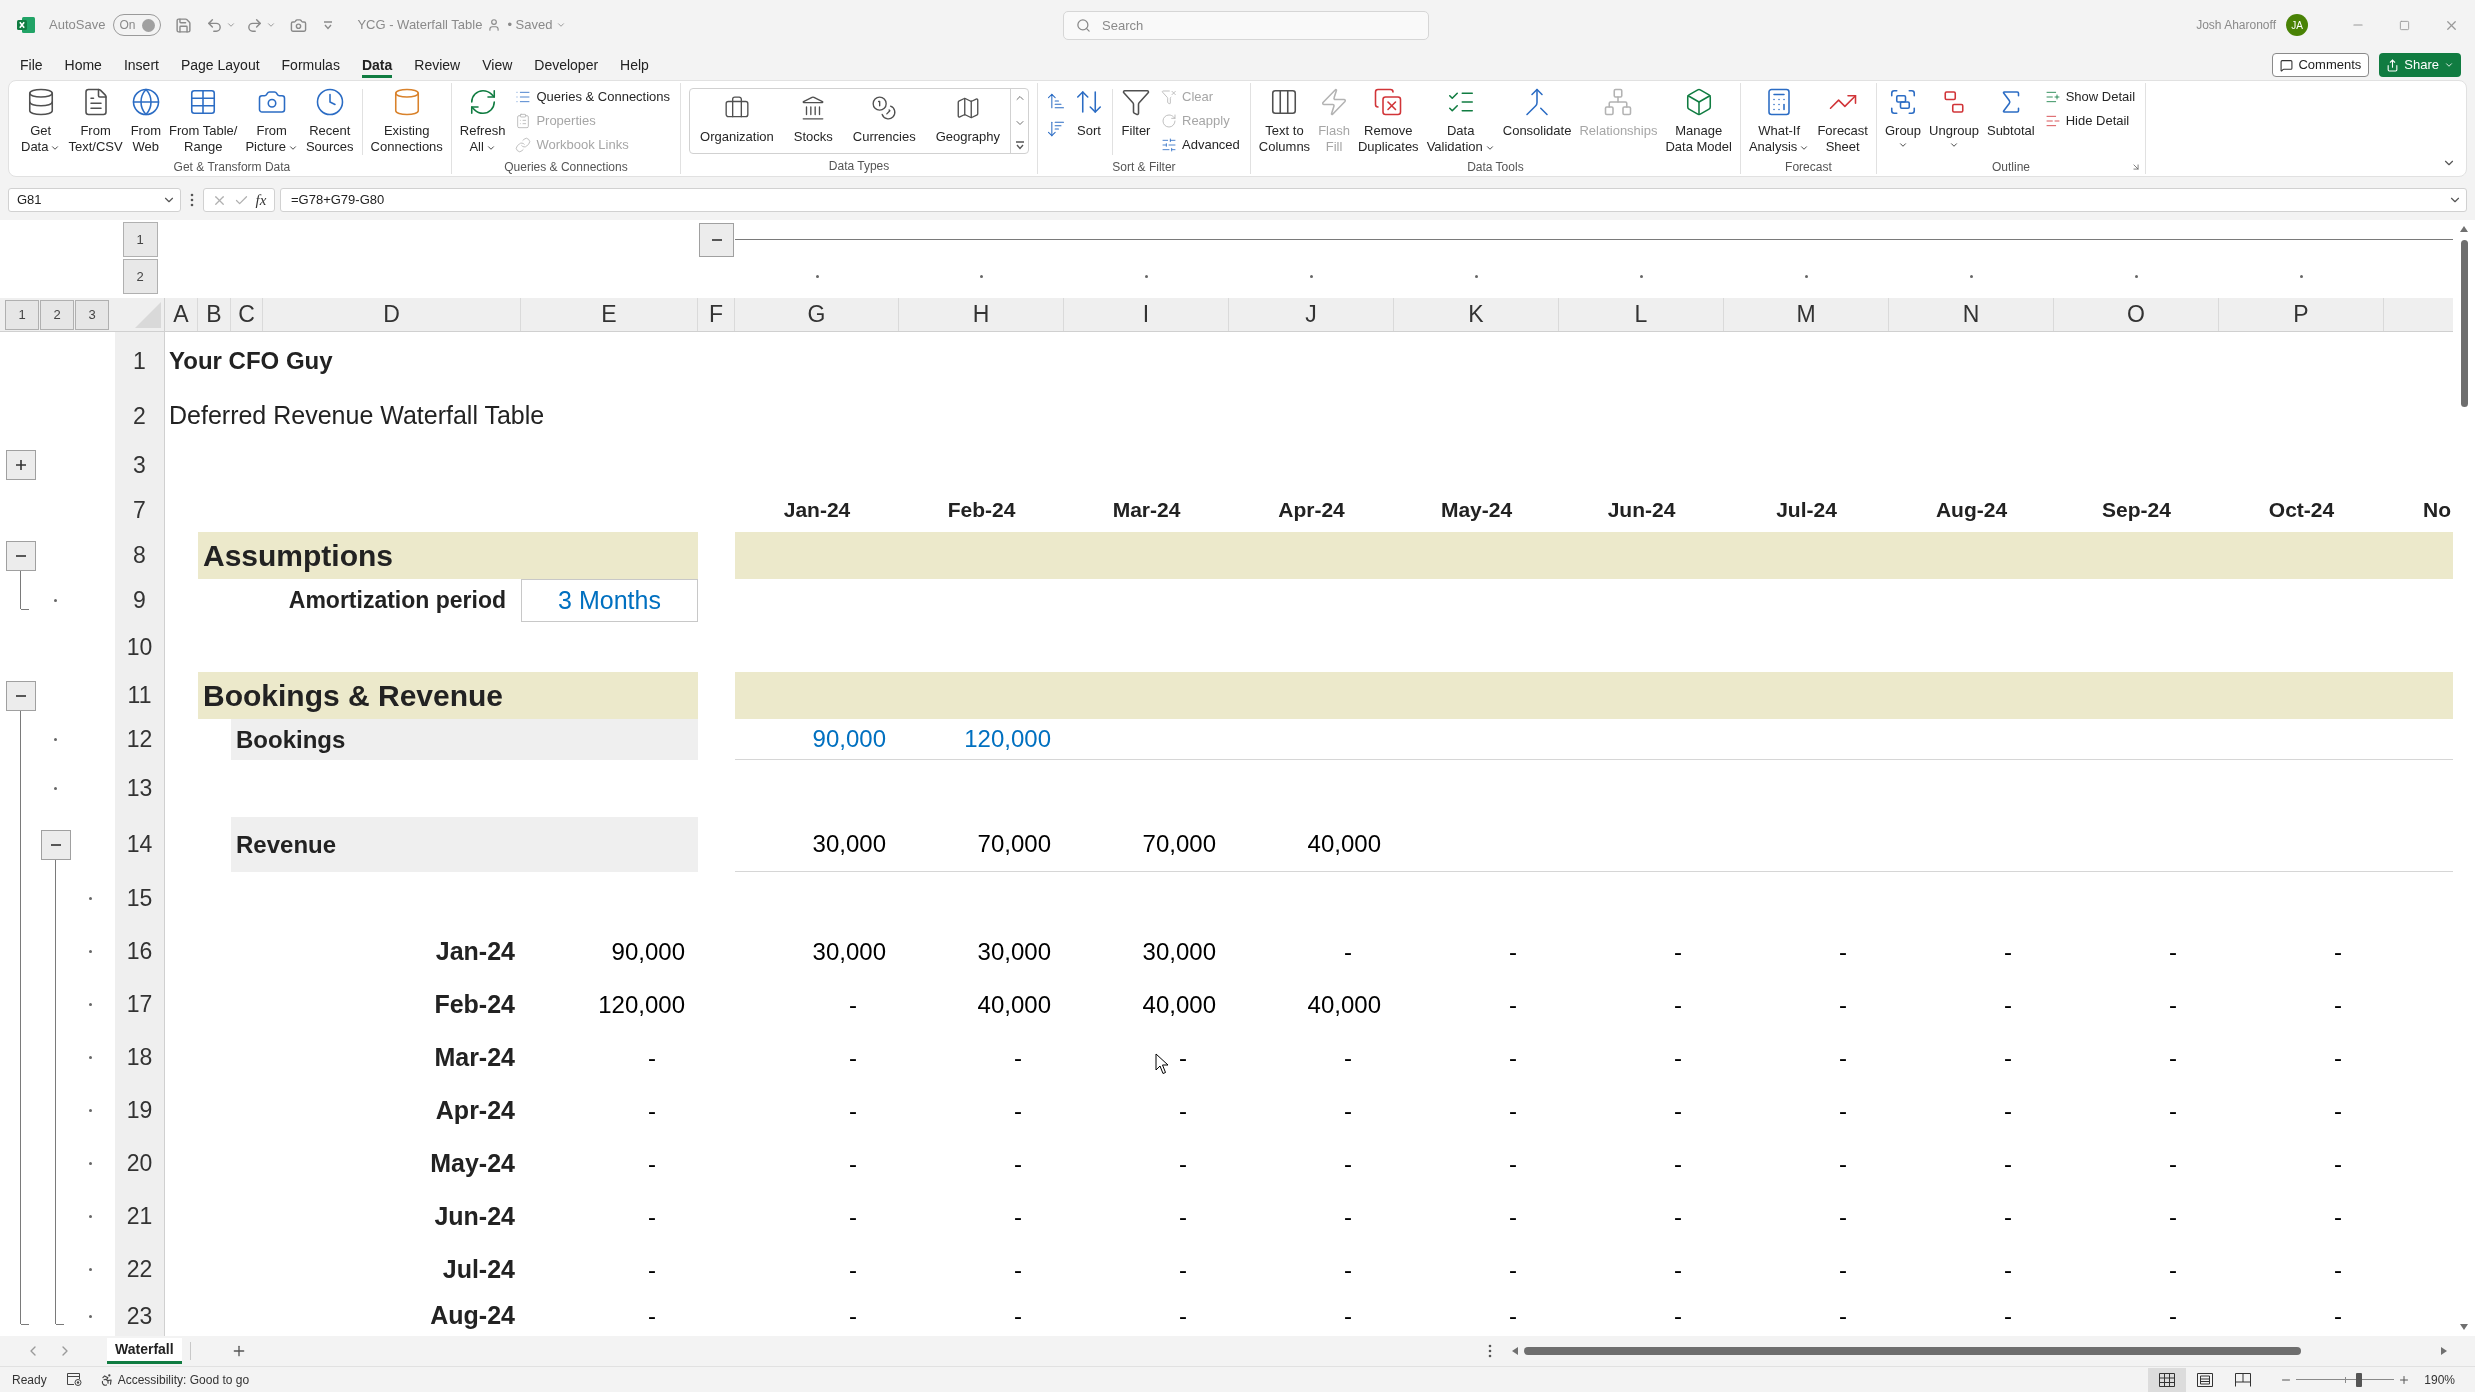 This screenshot has height=1392, width=2475. Describe the element at coordinates (144, 1351) in the screenshot. I see `sheet-tab: Waterfall` at that location.